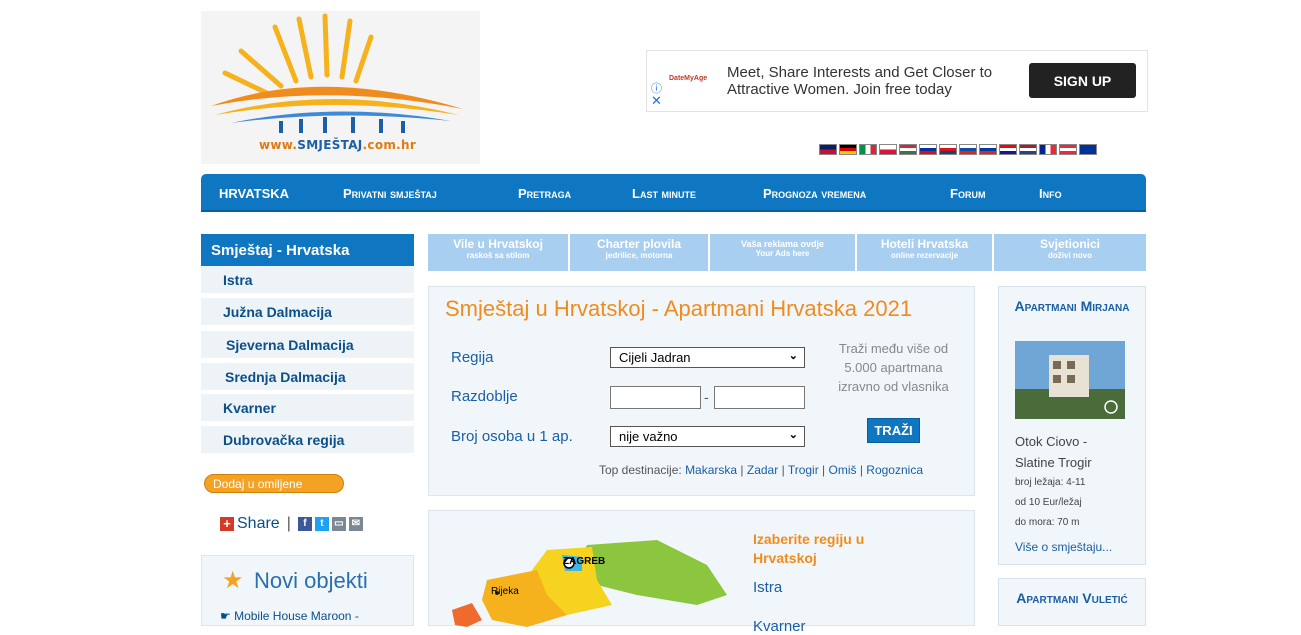 The width and height of the screenshot is (1301, 635). What do you see at coordinates (307, 312) in the screenshot?
I see `sidebar-item-juzna-dalmacija: Južna Dalmacija` at bounding box center [307, 312].